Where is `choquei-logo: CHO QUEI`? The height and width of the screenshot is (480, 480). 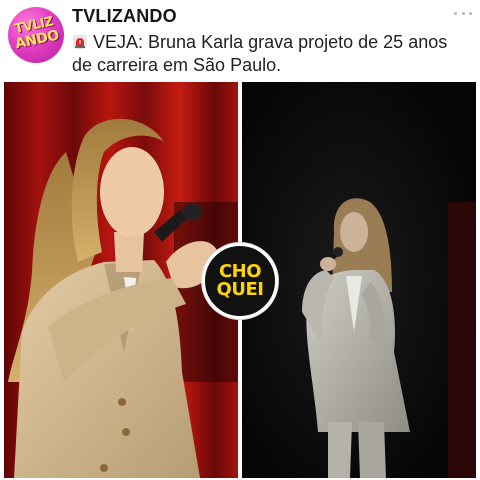 choquei-logo: CHO QUEI is located at coordinates (240, 281).